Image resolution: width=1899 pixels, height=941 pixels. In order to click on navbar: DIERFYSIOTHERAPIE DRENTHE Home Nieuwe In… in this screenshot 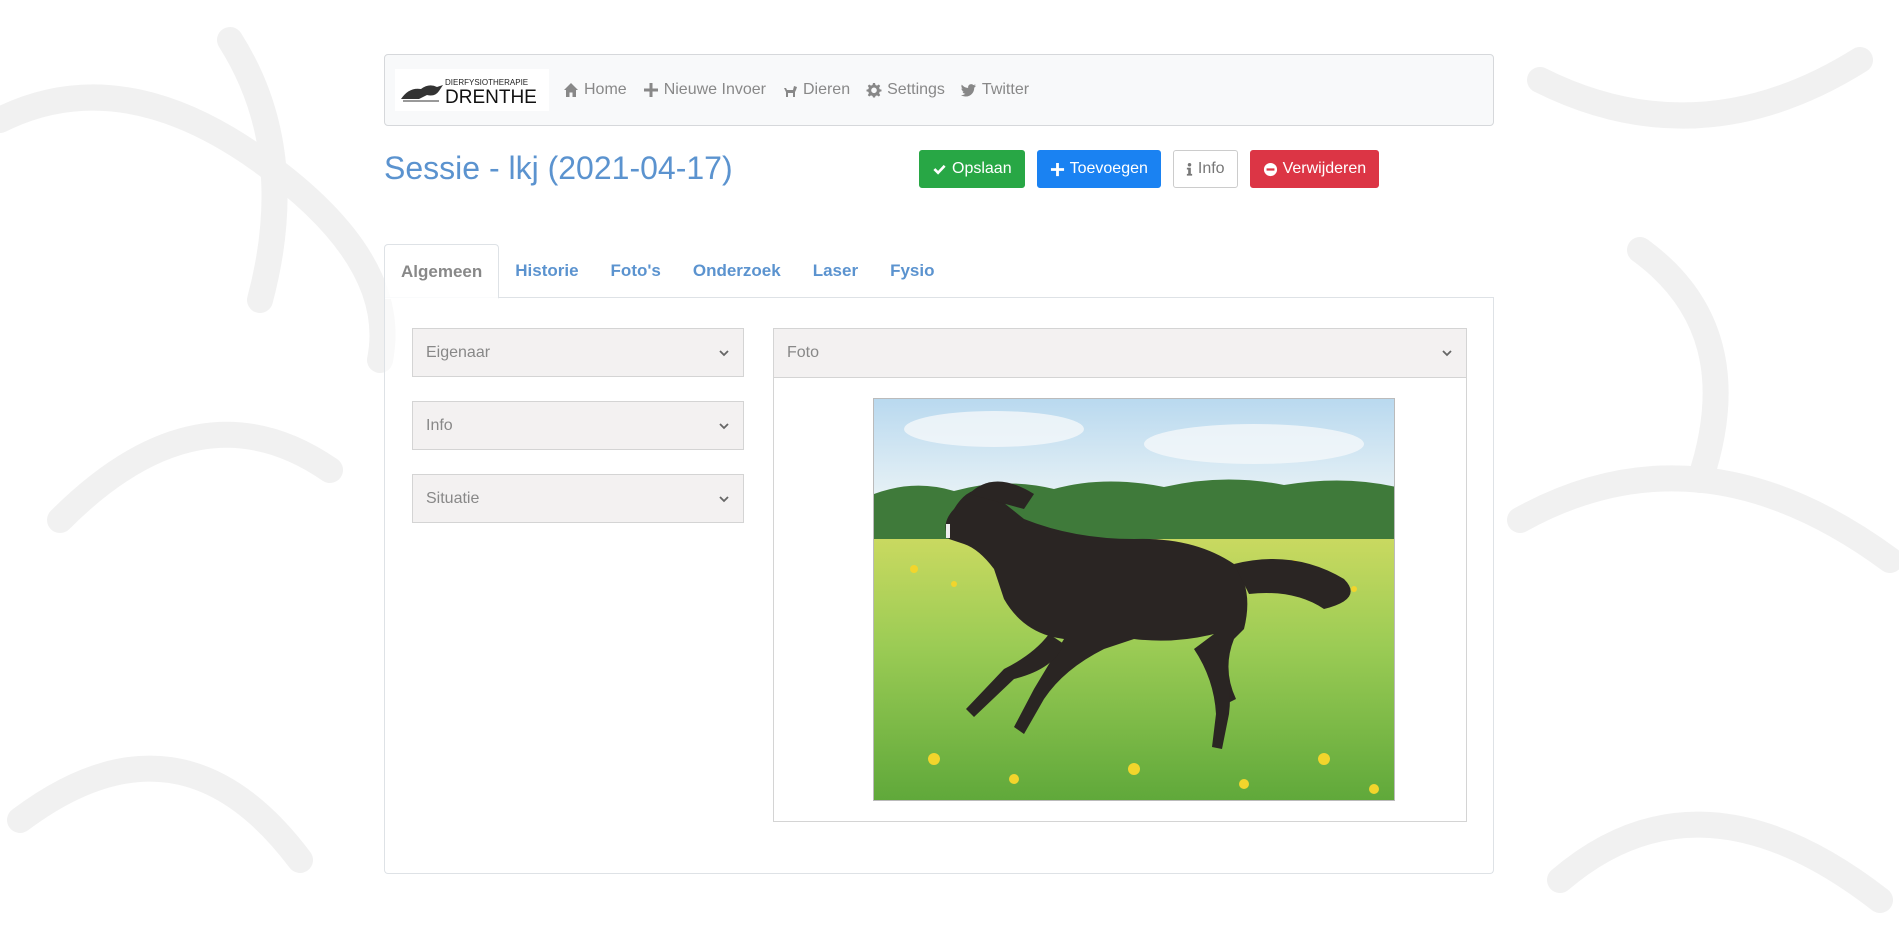, I will do `click(939, 90)`.